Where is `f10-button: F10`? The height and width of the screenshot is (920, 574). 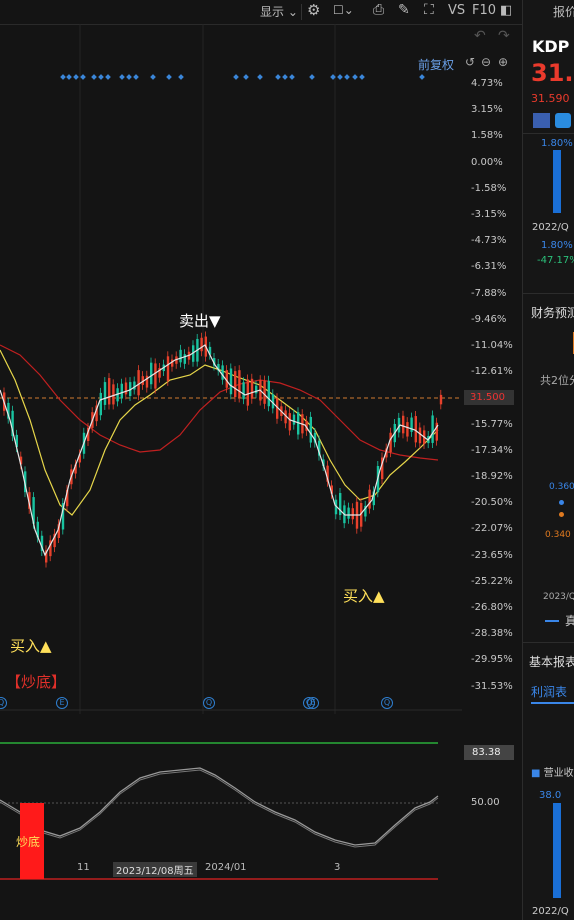 f10-button: F10 is located at coordinates (484, 10).